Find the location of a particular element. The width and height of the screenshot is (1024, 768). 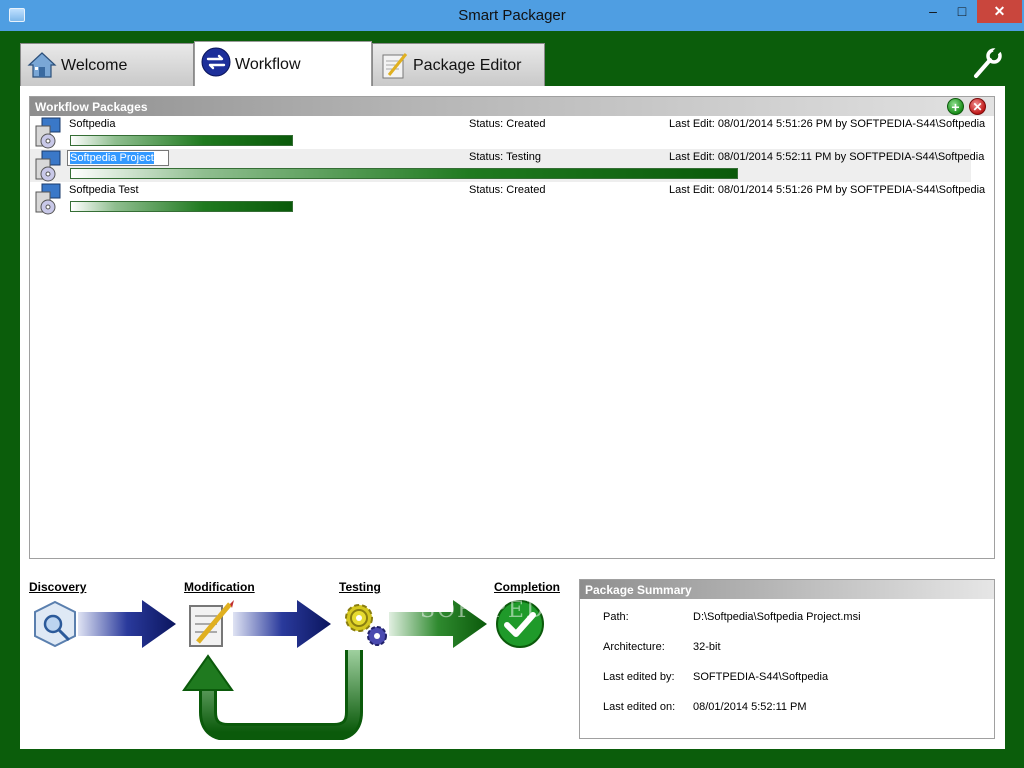

gears-icon is located at coordinates (365, 624).